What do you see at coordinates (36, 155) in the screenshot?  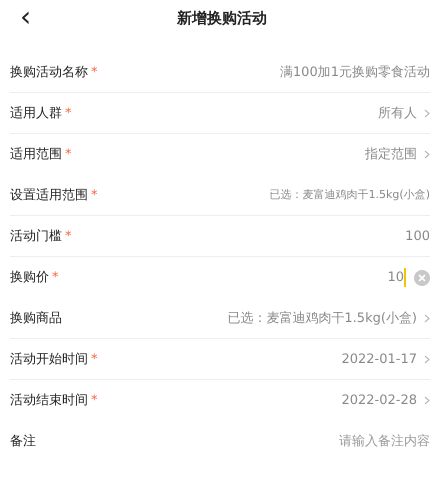 I see `field-label: 适用范围` at bounding box center [36, 155].